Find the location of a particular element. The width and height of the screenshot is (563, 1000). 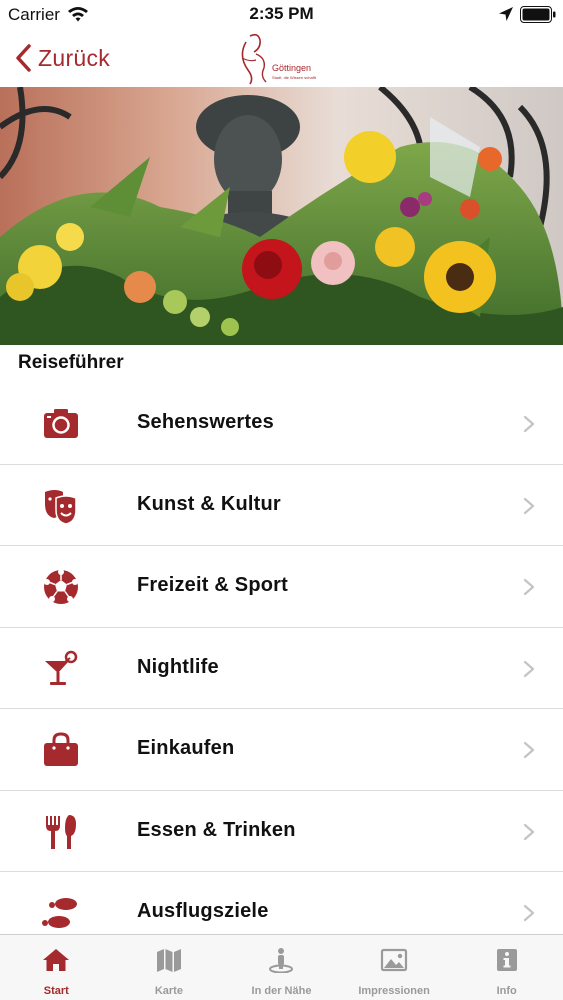

theater-masks-icon is located at coordinates (61, 507).